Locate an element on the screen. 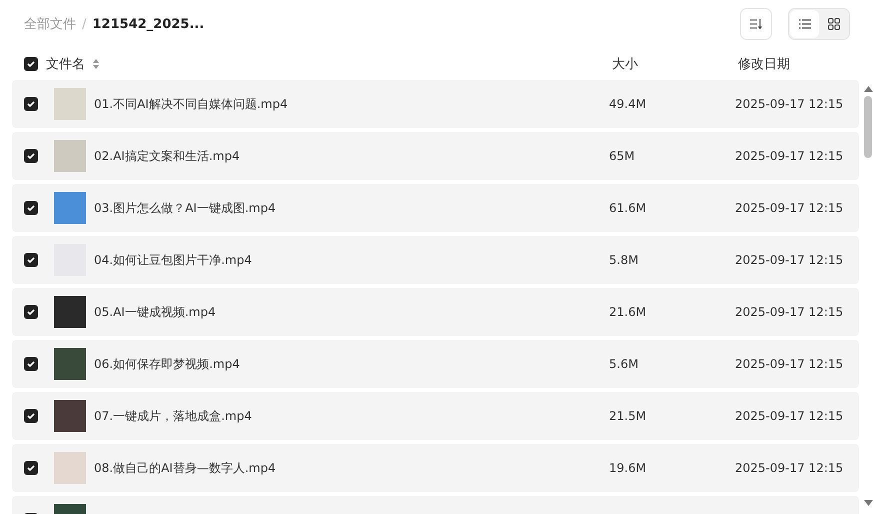 This screenshot has width=874, height=514. file-row: 02.AI搞定文案和生活.mp4 65M 2025-09-17 12:15 is located at coordinates (435, 156).